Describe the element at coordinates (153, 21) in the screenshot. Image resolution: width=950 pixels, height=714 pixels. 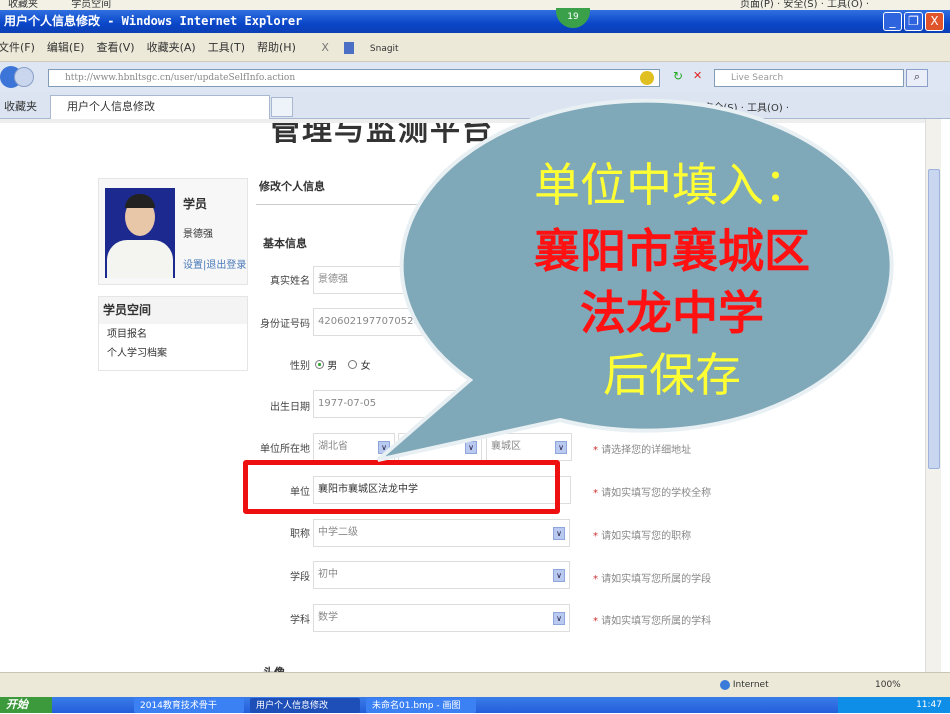
I see `window-title: 用户个人信息修改 - Windows Internet Explorer` at that location.